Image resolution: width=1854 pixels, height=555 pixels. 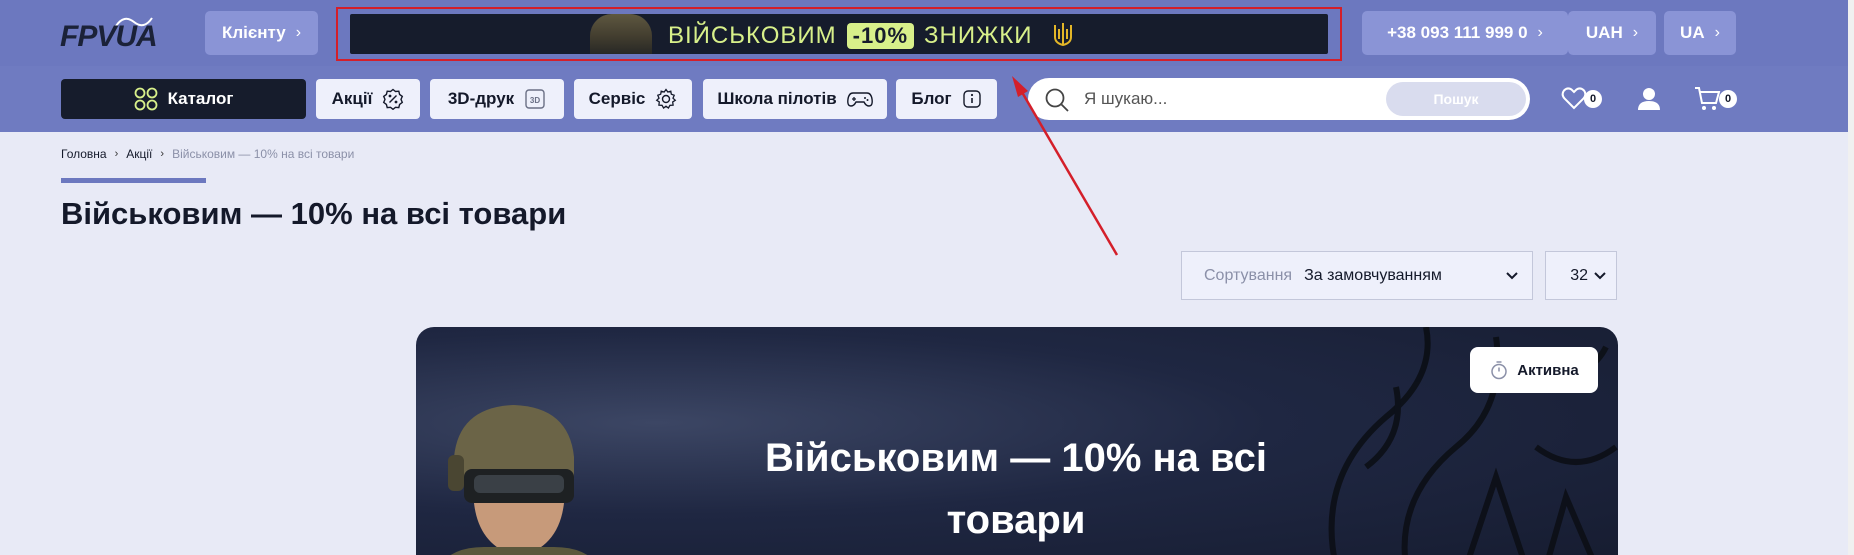 I want to click on nav-item-3d-print: 3D-друк 3D, so click(x=497, y=99).